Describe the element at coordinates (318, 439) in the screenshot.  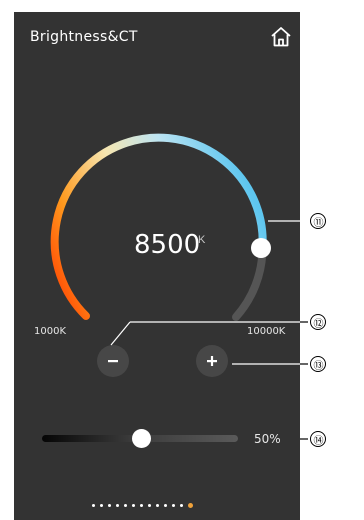
I see `callout-14: ⑭` at that location.